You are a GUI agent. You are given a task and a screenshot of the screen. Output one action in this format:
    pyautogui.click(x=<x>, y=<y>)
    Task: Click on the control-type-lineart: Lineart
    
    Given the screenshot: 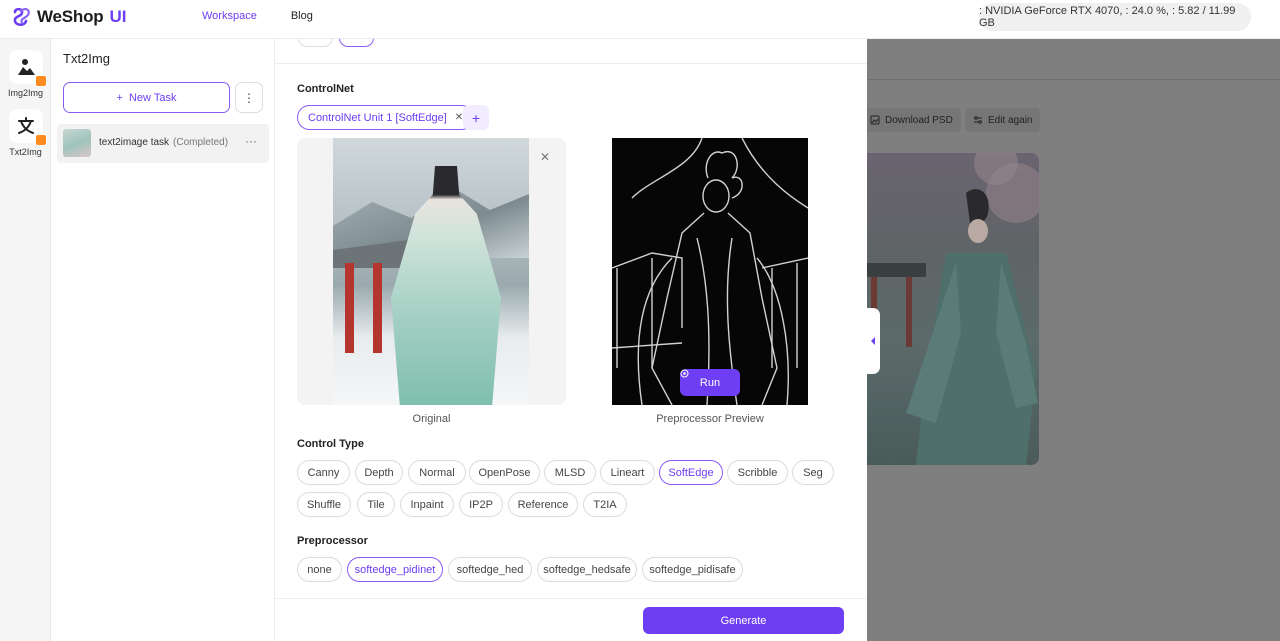 What is the action you would take?
    pyautogui.click(x=627, y=472)
    